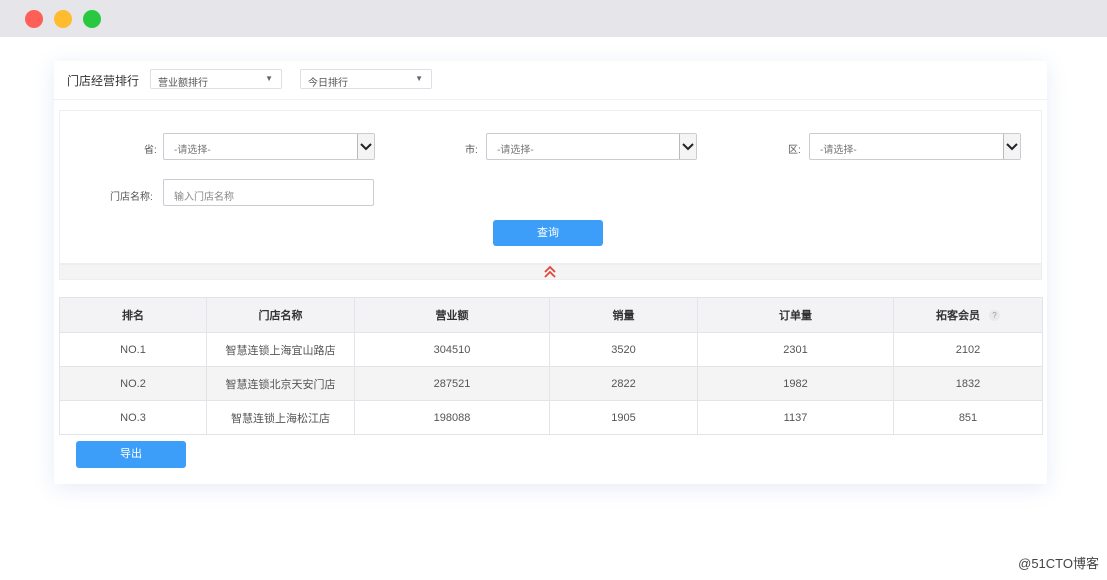  Describe the element at coordinates (915, 146) in the screenshot. I see `district-select: -请选择-` at that location.